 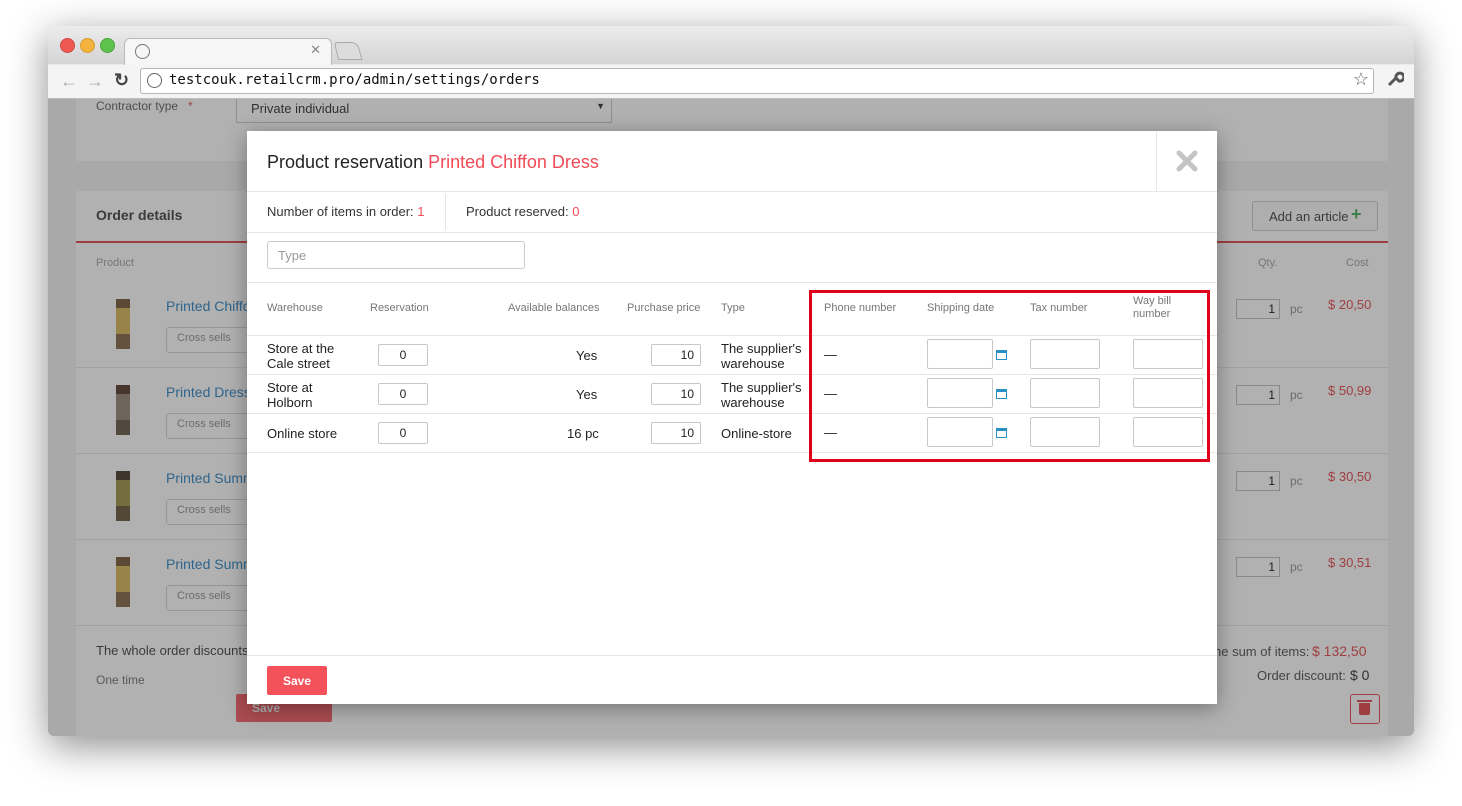 What do you see at coordinates (154, 80) in the screenshot?
I see `site-info-icon` at bounding box center [154, 80].